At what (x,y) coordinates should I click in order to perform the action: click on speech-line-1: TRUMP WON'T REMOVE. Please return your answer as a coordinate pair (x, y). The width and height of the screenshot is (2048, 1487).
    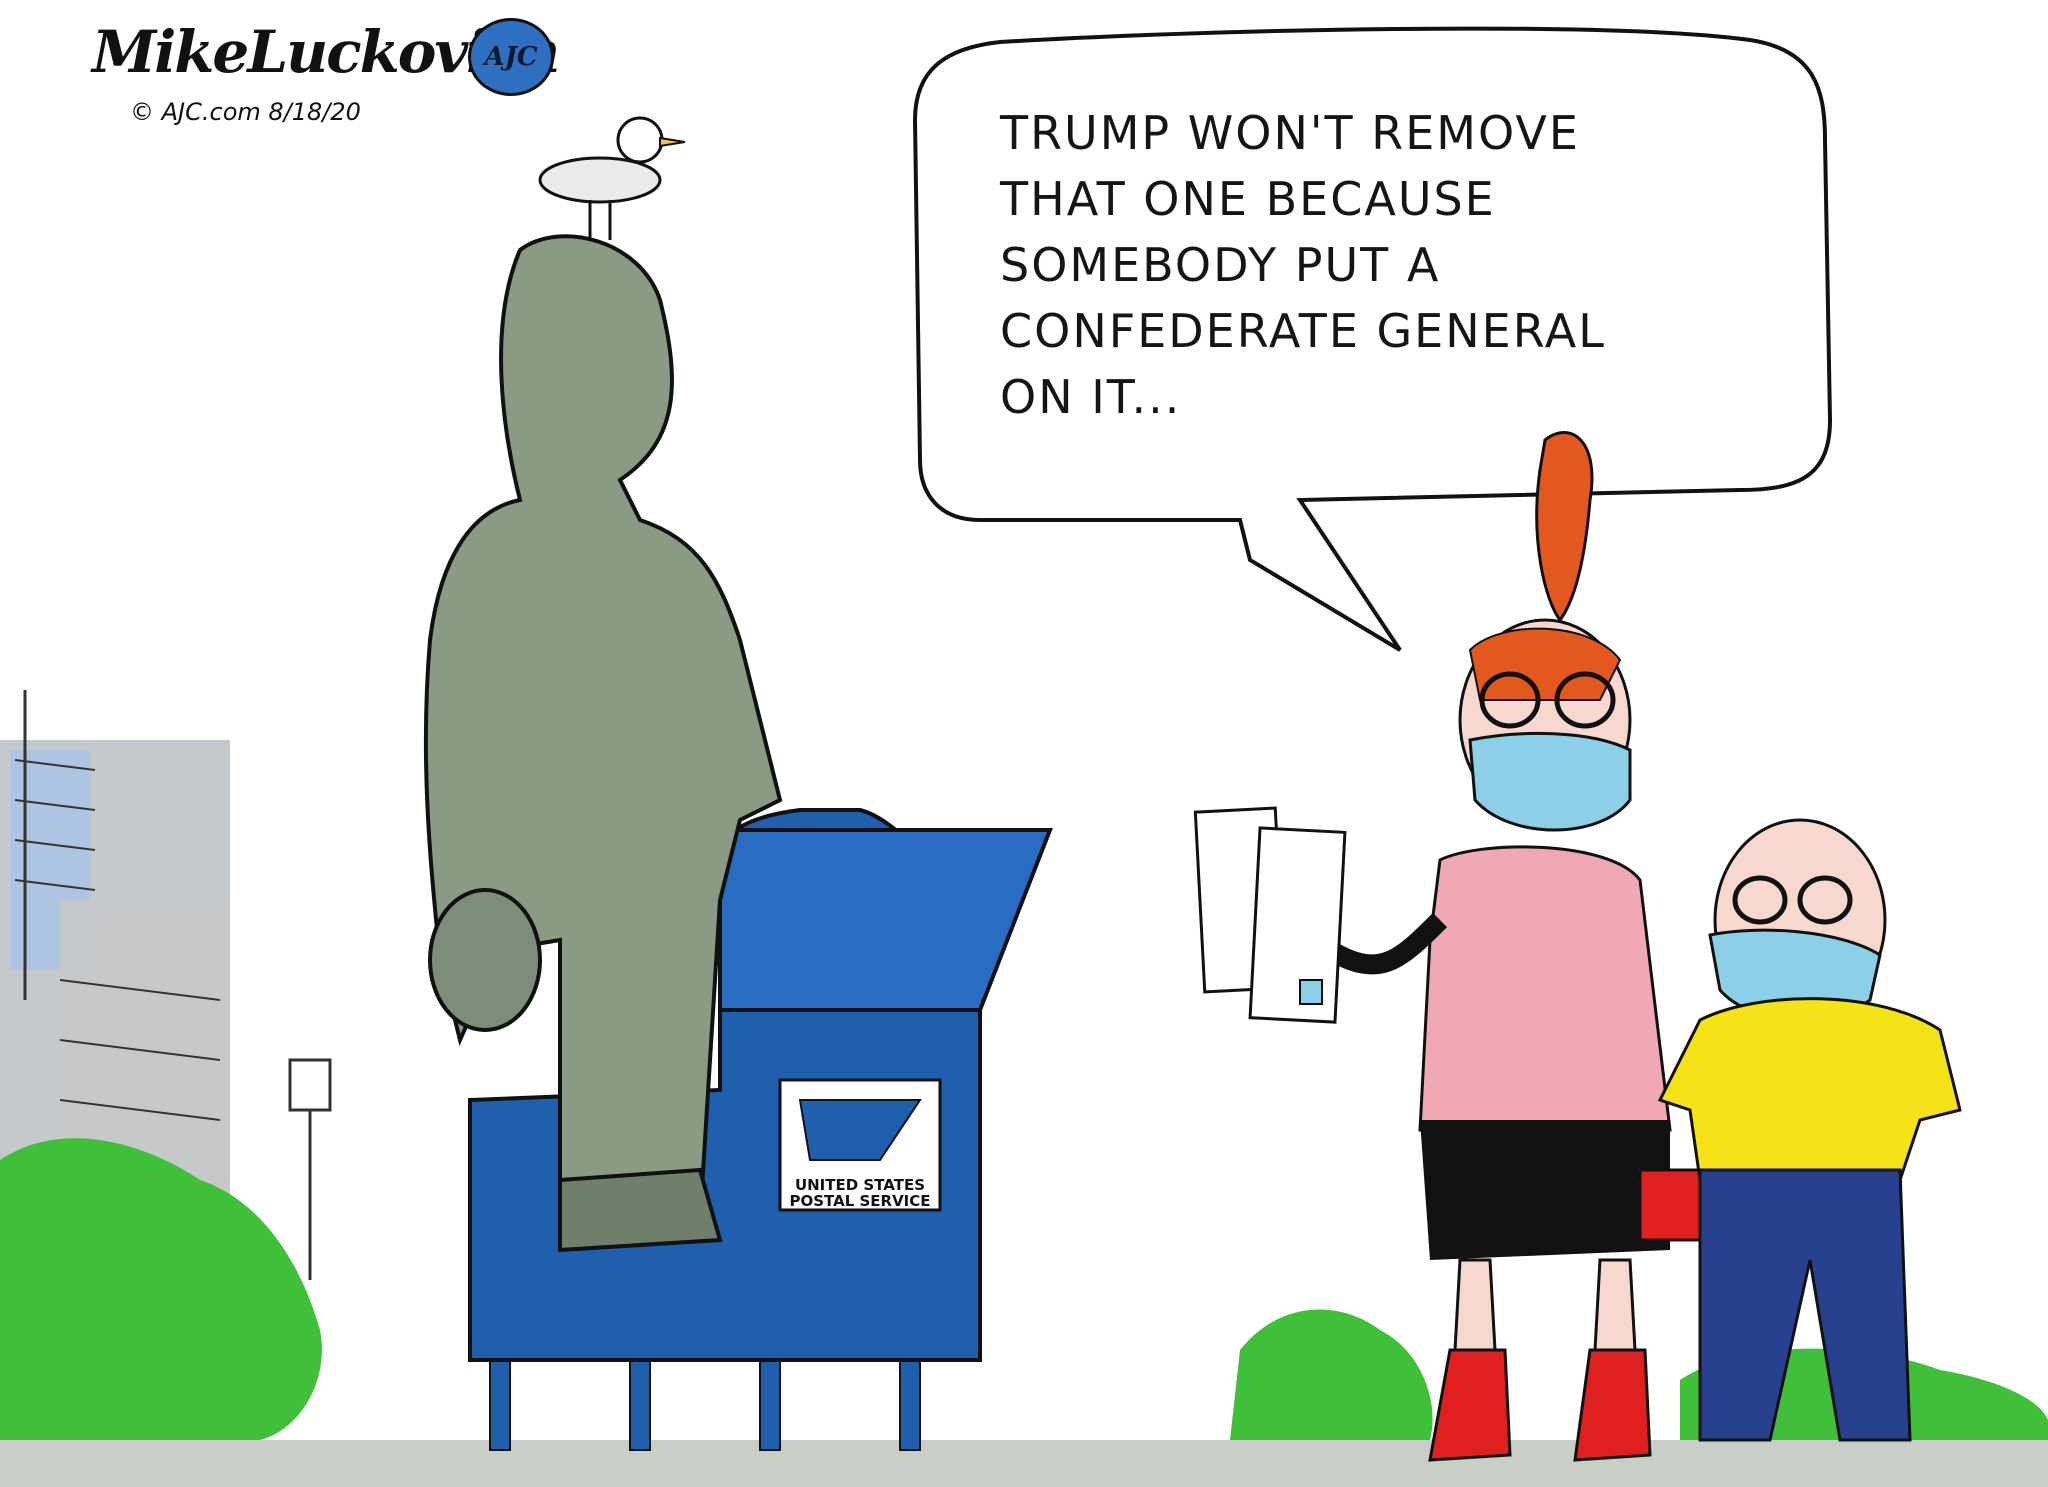
    Looking at the image, I should click on (1290, 133).